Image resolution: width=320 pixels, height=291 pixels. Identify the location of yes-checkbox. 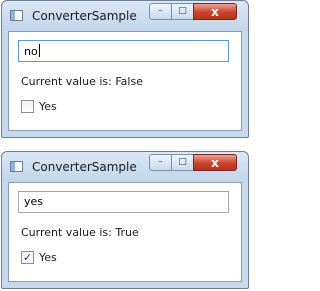
(27, 106).